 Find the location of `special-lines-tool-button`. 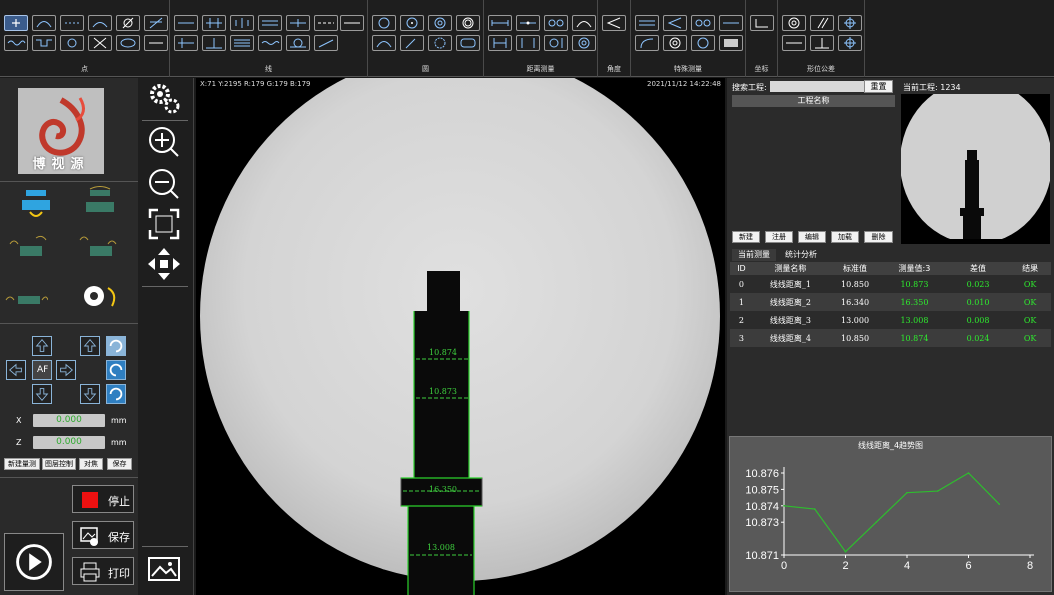

special-lines-tool-button is located at coordinates (647, 23).